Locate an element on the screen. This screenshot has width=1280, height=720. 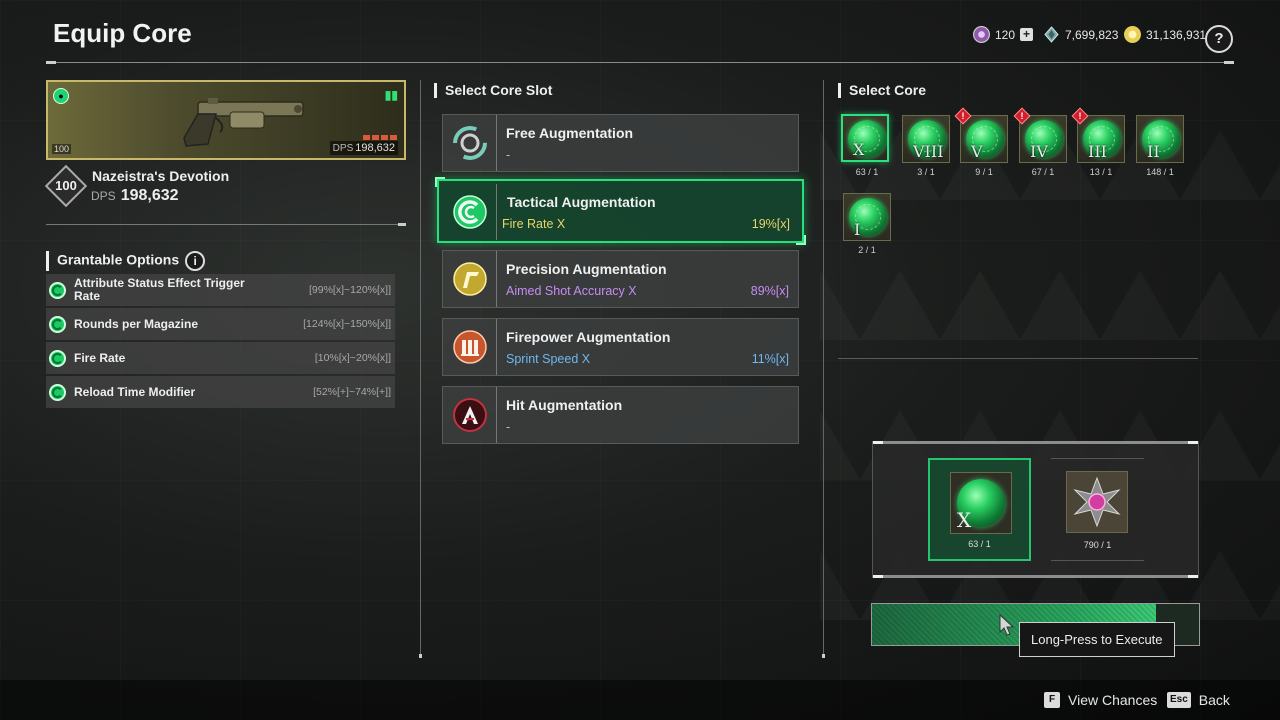
list-item: Reload Time Modifier [52%[+]~74%[+]] is located at coordinates (220, 392).